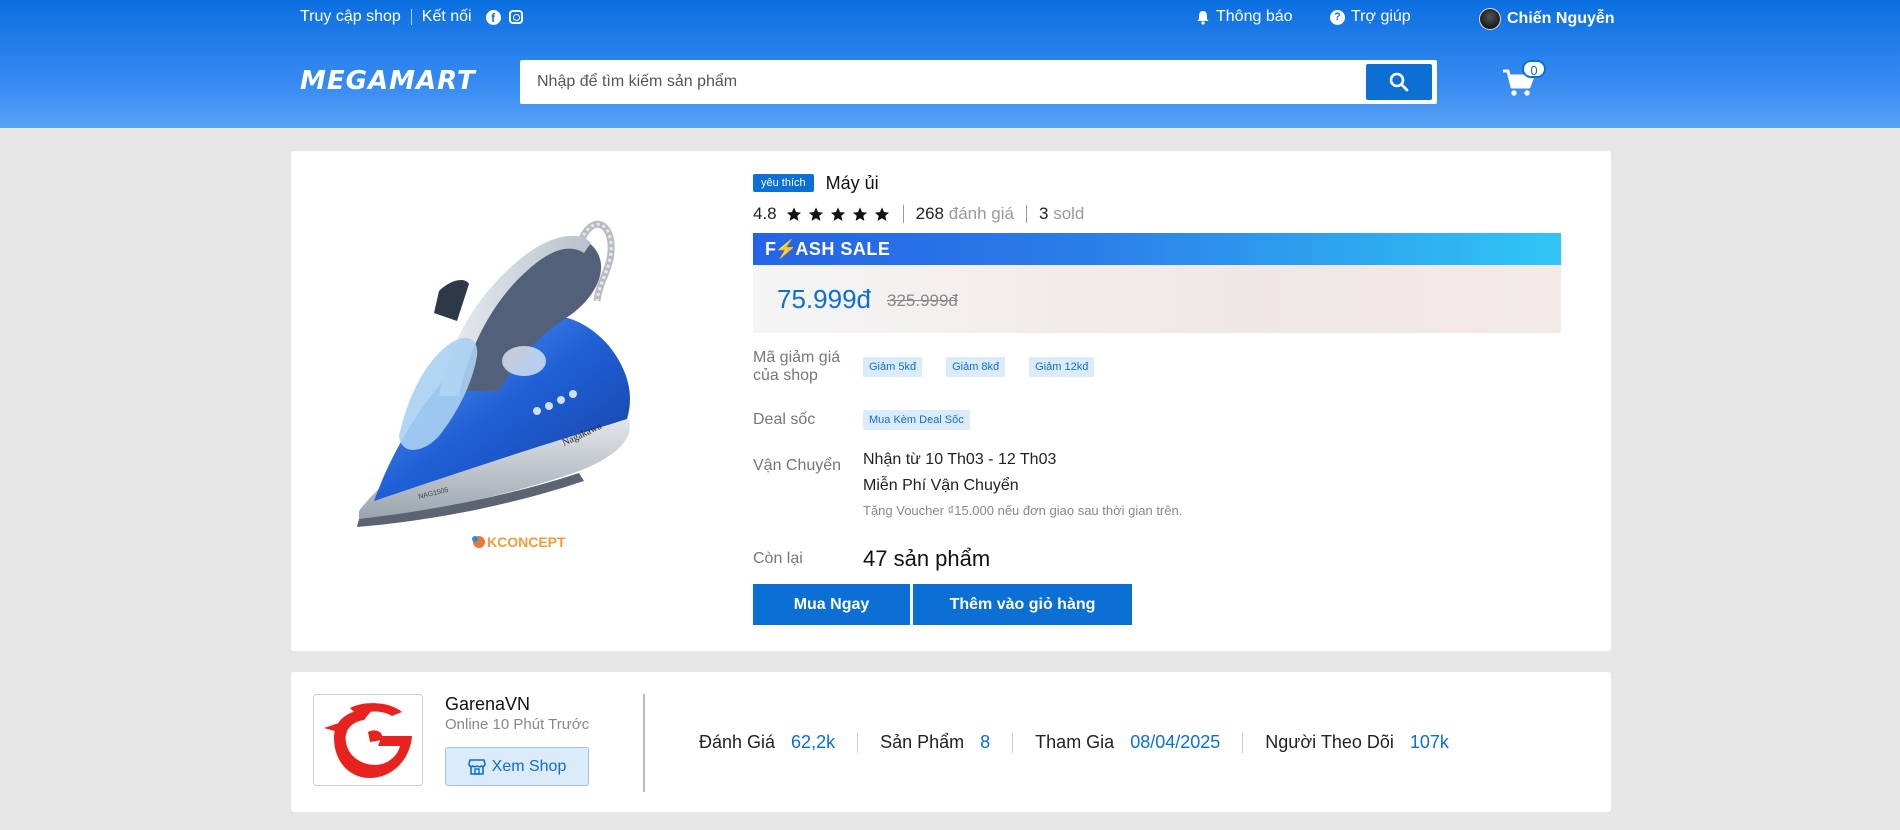 This screenshot has height=830, width=1900. I want to click on shop-access-link: Truy cập shop, so click(350, 17).